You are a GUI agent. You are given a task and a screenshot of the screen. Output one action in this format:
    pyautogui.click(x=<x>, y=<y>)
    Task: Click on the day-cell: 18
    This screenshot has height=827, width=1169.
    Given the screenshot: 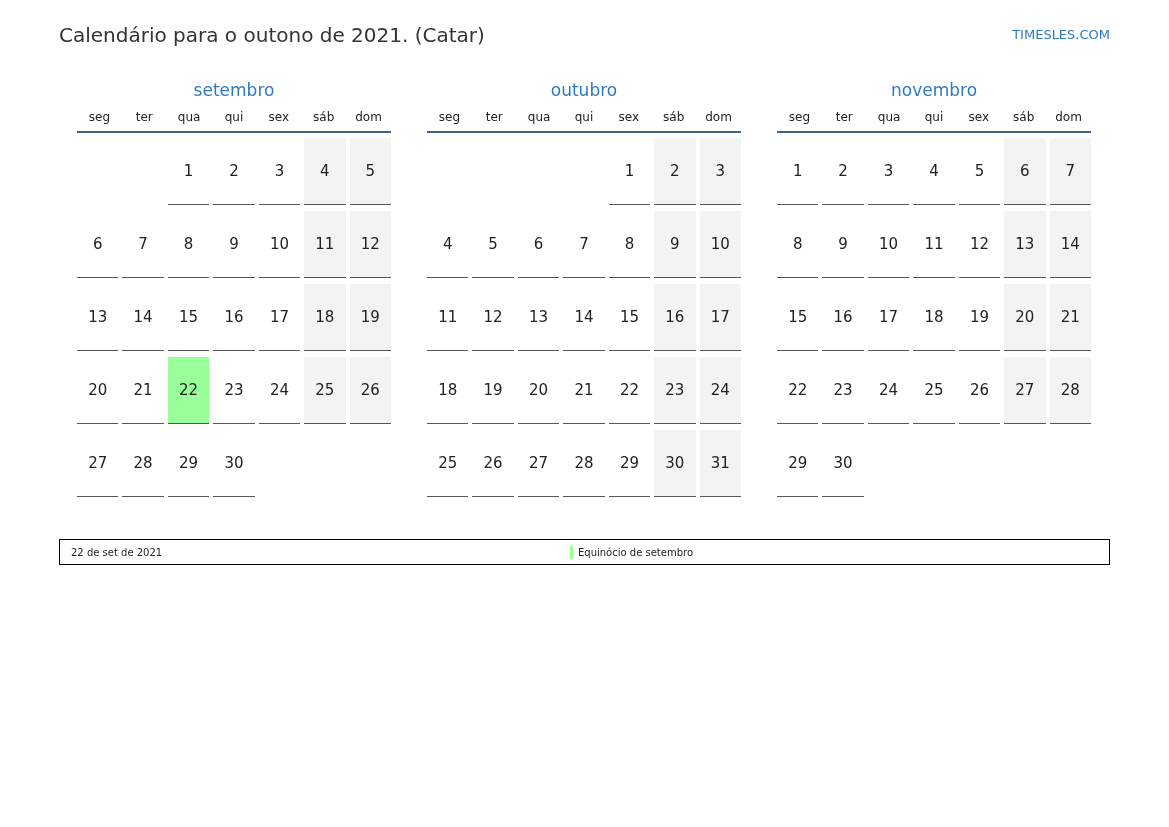 What is the action you would take?
    pyautogui.click(x=325, y=317)
    